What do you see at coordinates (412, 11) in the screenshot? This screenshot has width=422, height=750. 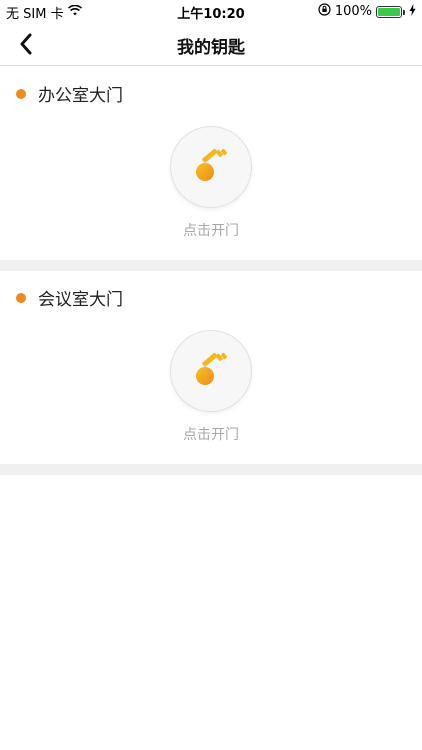 I see `charging-icon` at bounding box center [412, 11].